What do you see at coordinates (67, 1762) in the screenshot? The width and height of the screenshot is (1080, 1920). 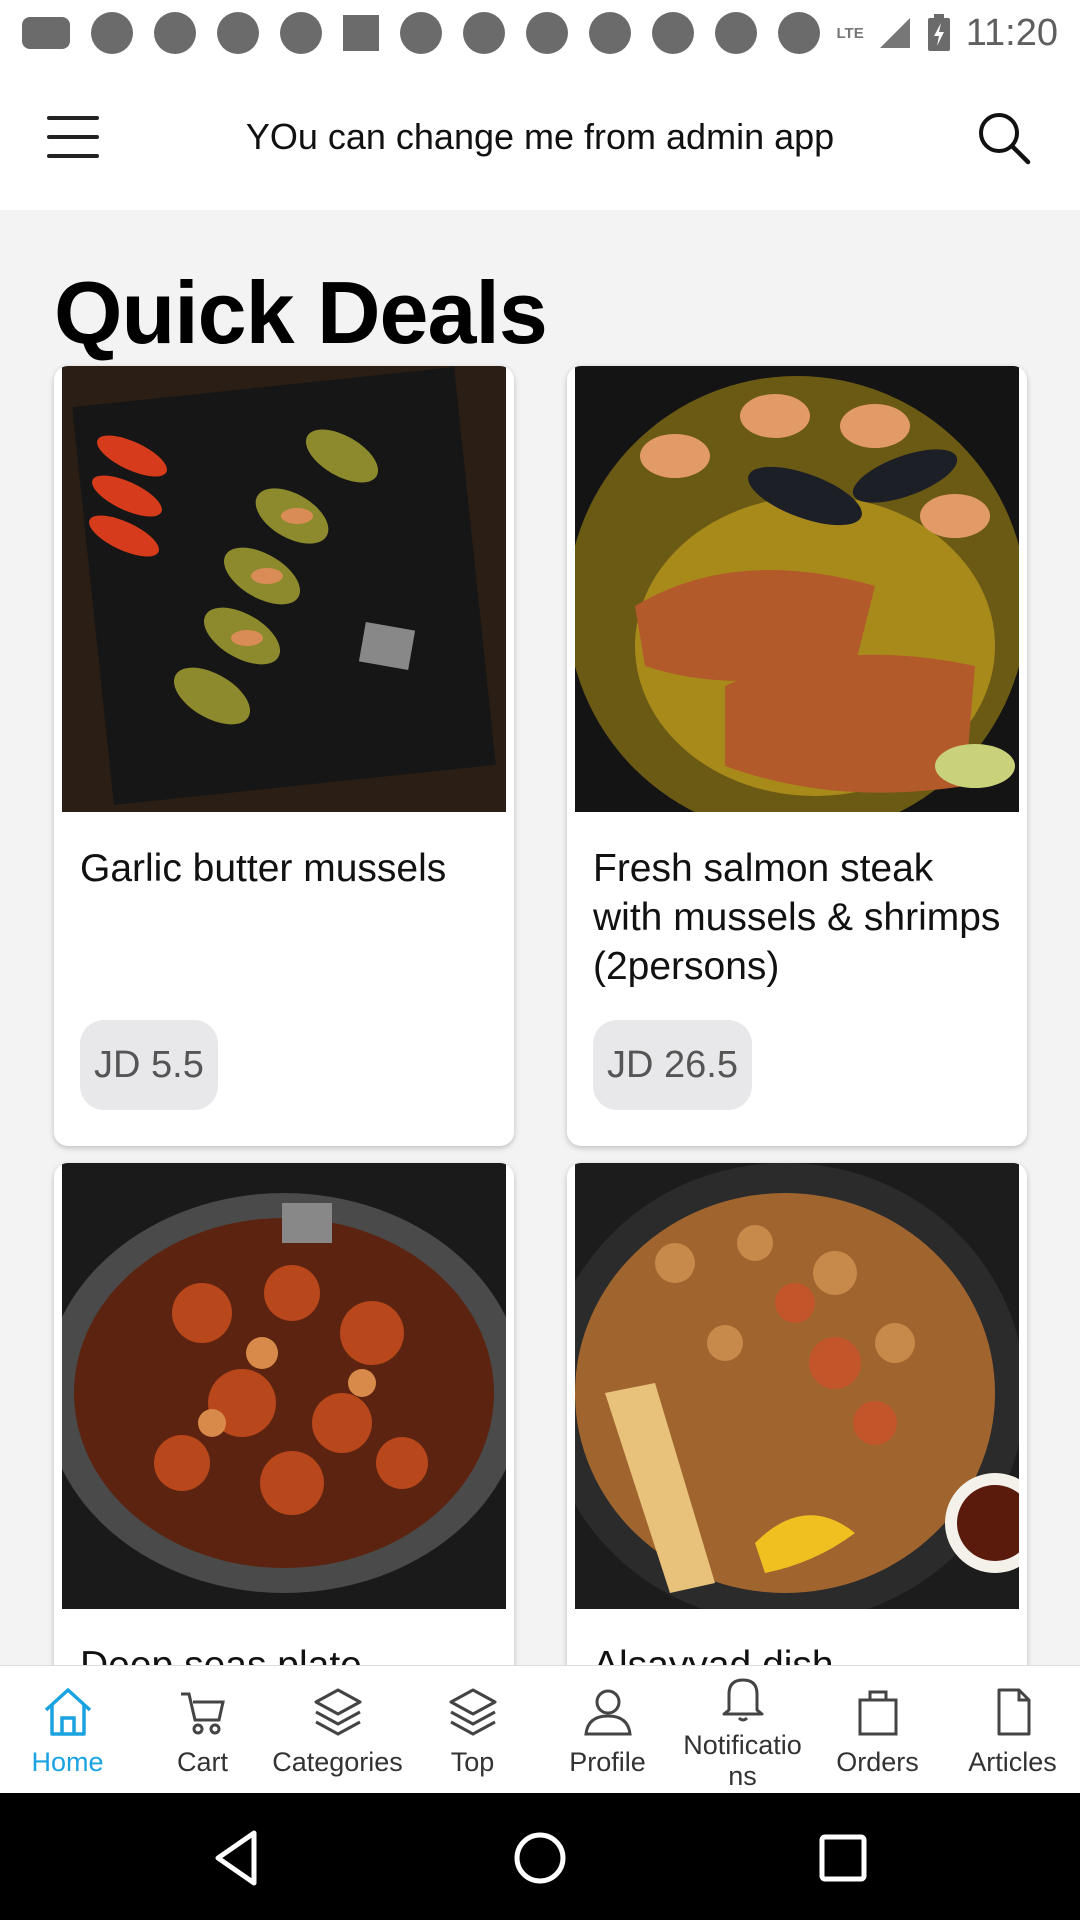 I see `nav-label: Home` at bounding box center [67, 1762].